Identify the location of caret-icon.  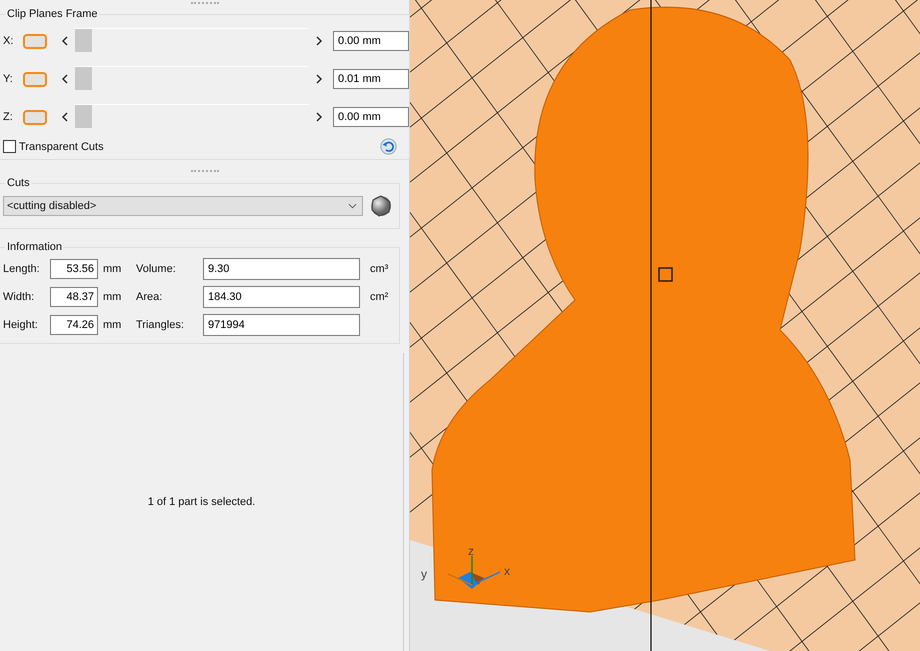
(352, 206).